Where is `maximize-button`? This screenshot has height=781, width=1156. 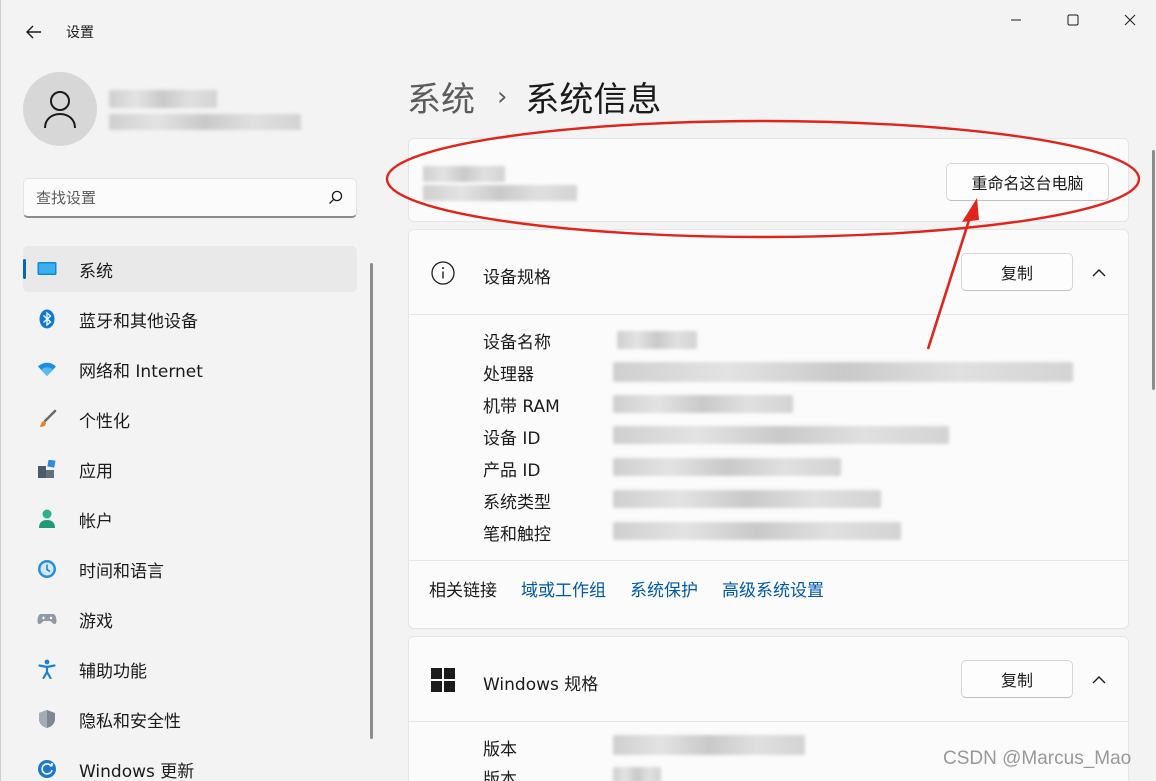 maximize-button is located at coordinates (1073, 20).